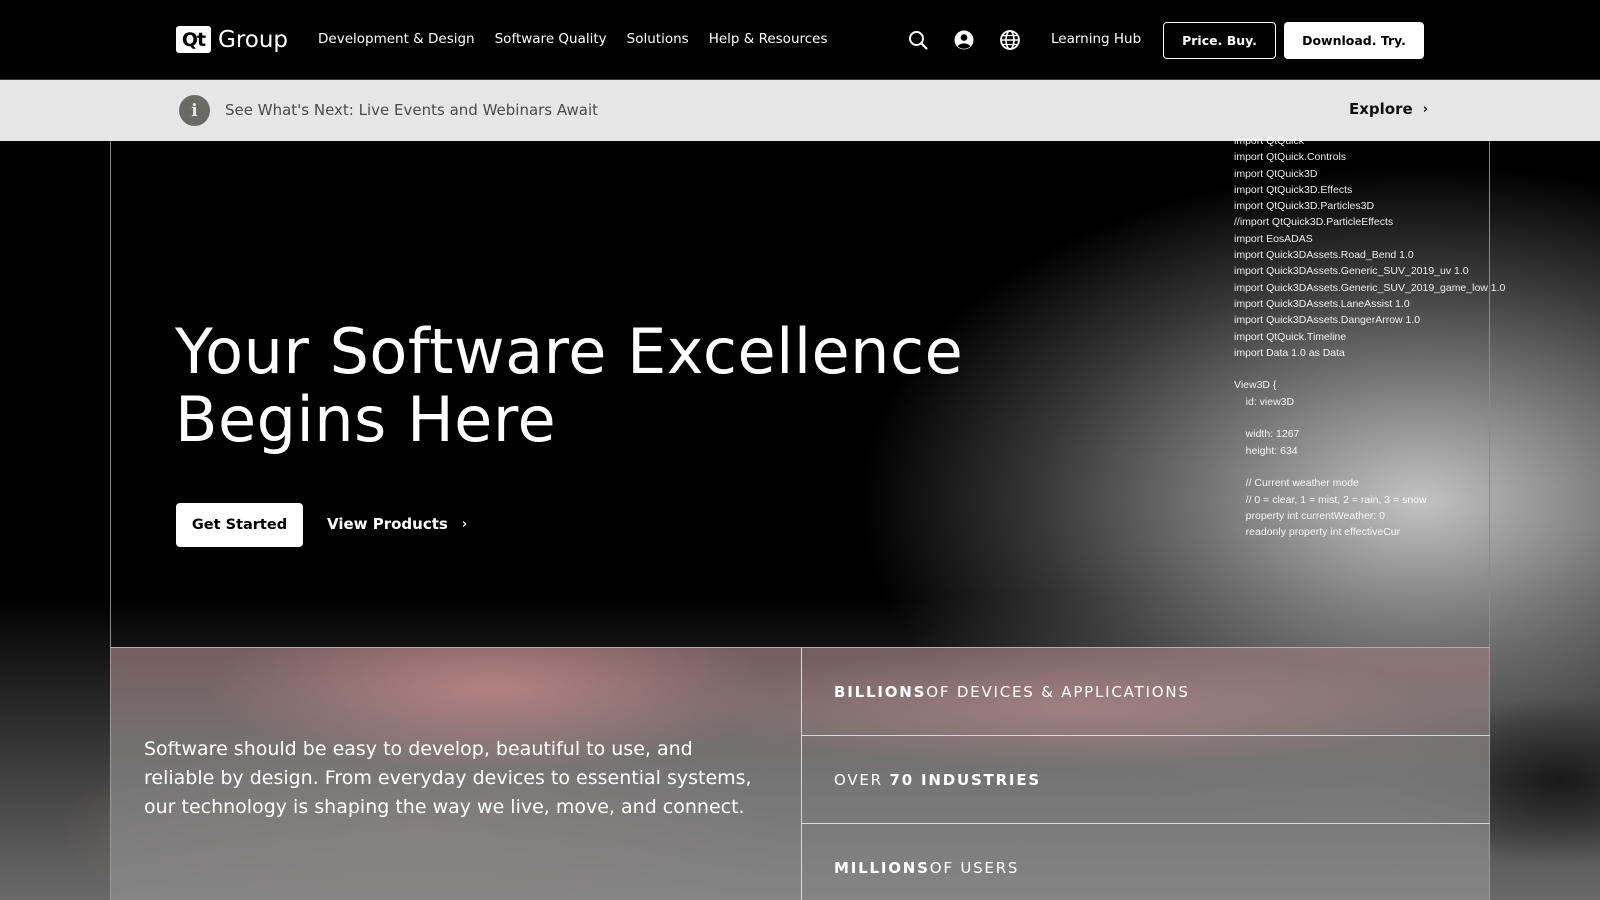 This screenshot has width=1600, height=900. Describe the element at coordinates (387, 524) in the screenshot. I see `view-products-label: View Products` at that location.